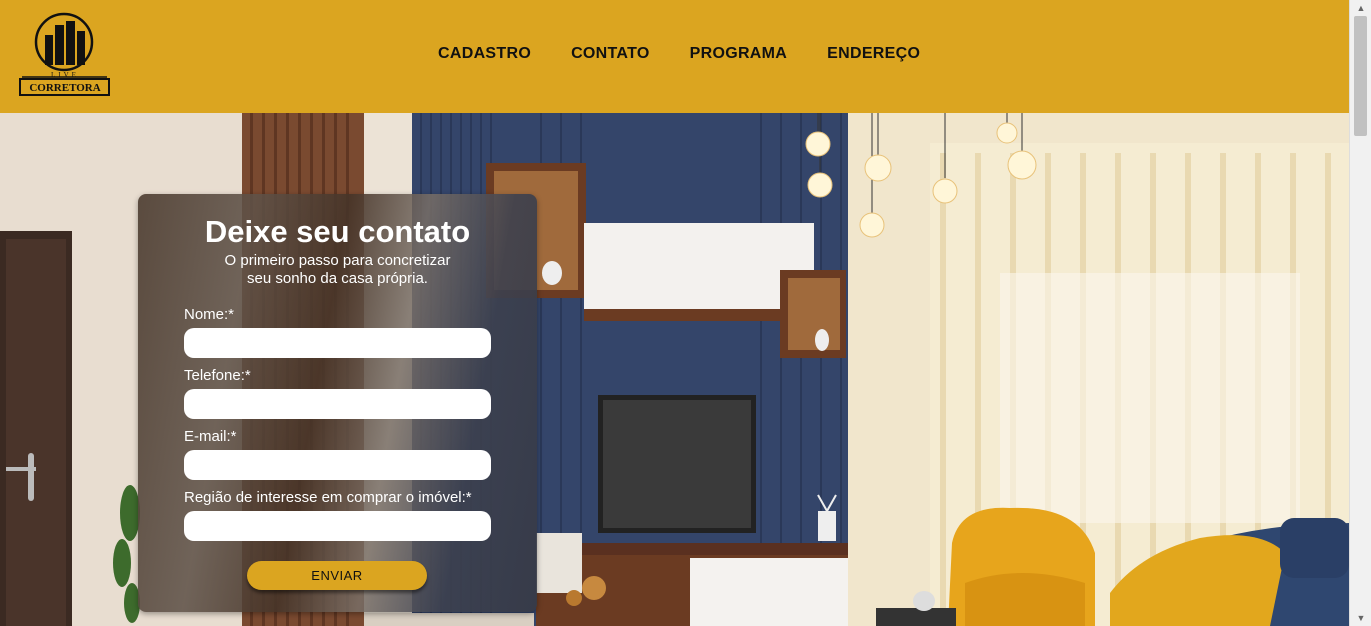 Image resolution: width=1371 pixels, height=626 pixels. I want to click on telefone-label: Telefone:*, so click(217, 375).